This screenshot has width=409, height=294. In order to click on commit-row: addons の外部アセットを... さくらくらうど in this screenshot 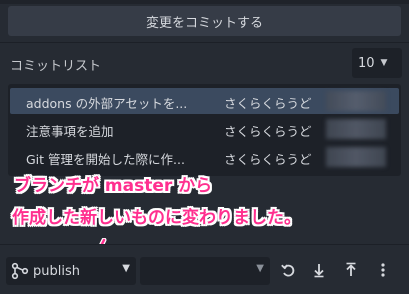, I will do `click(204, 101)`.